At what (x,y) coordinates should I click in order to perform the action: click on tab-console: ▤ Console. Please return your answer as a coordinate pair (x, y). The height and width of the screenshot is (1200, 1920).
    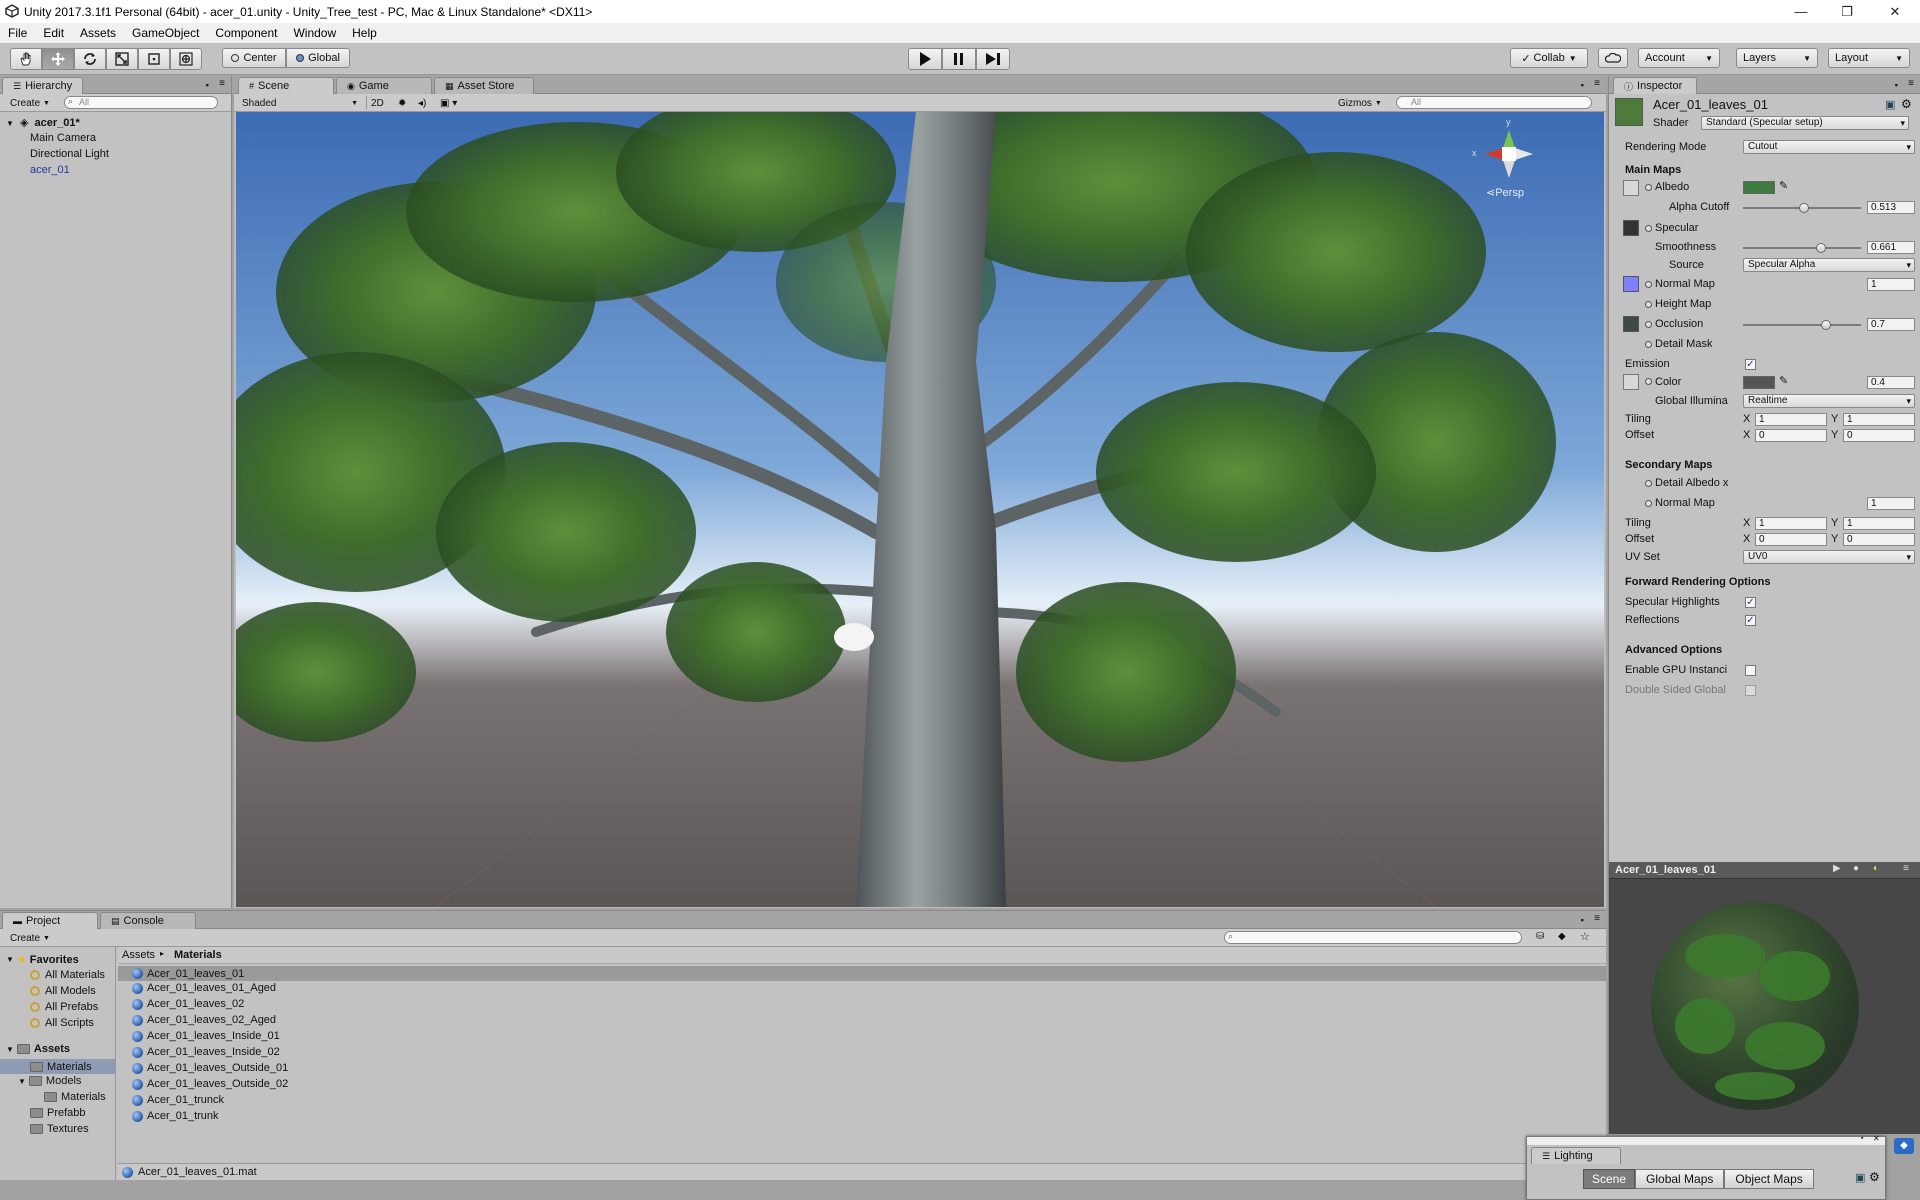
    Looking at the image, I should click on (148, 920).